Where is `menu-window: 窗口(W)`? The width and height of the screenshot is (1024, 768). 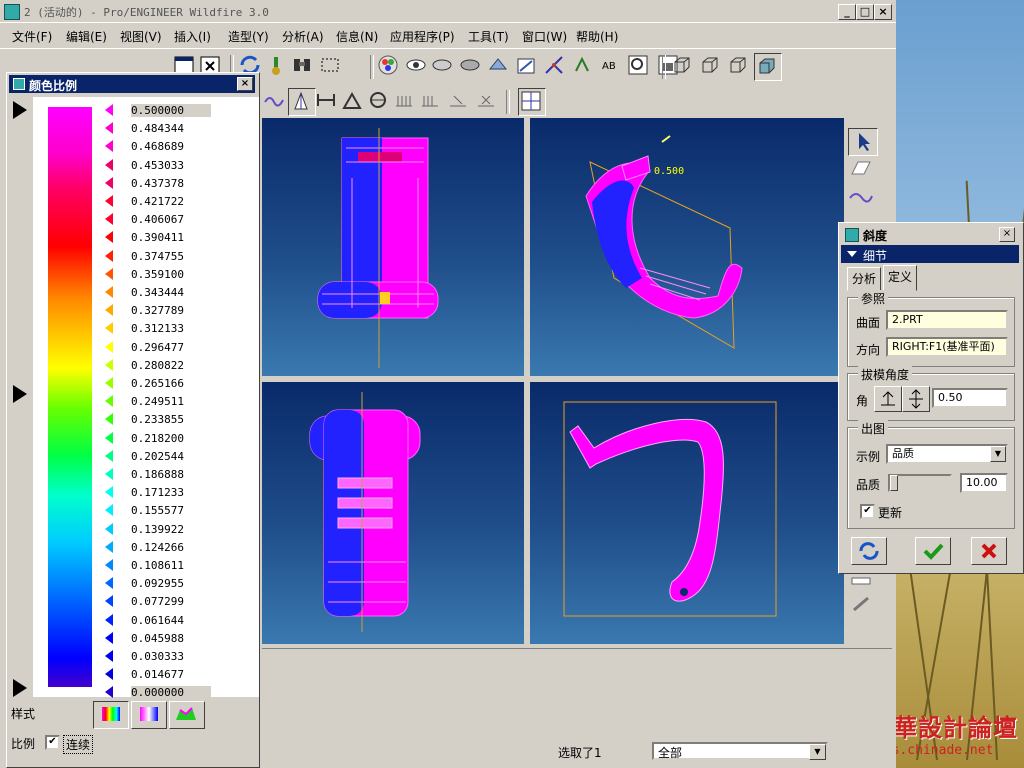
menu-window: 窗口(W) is located at coordinates (544, 36).